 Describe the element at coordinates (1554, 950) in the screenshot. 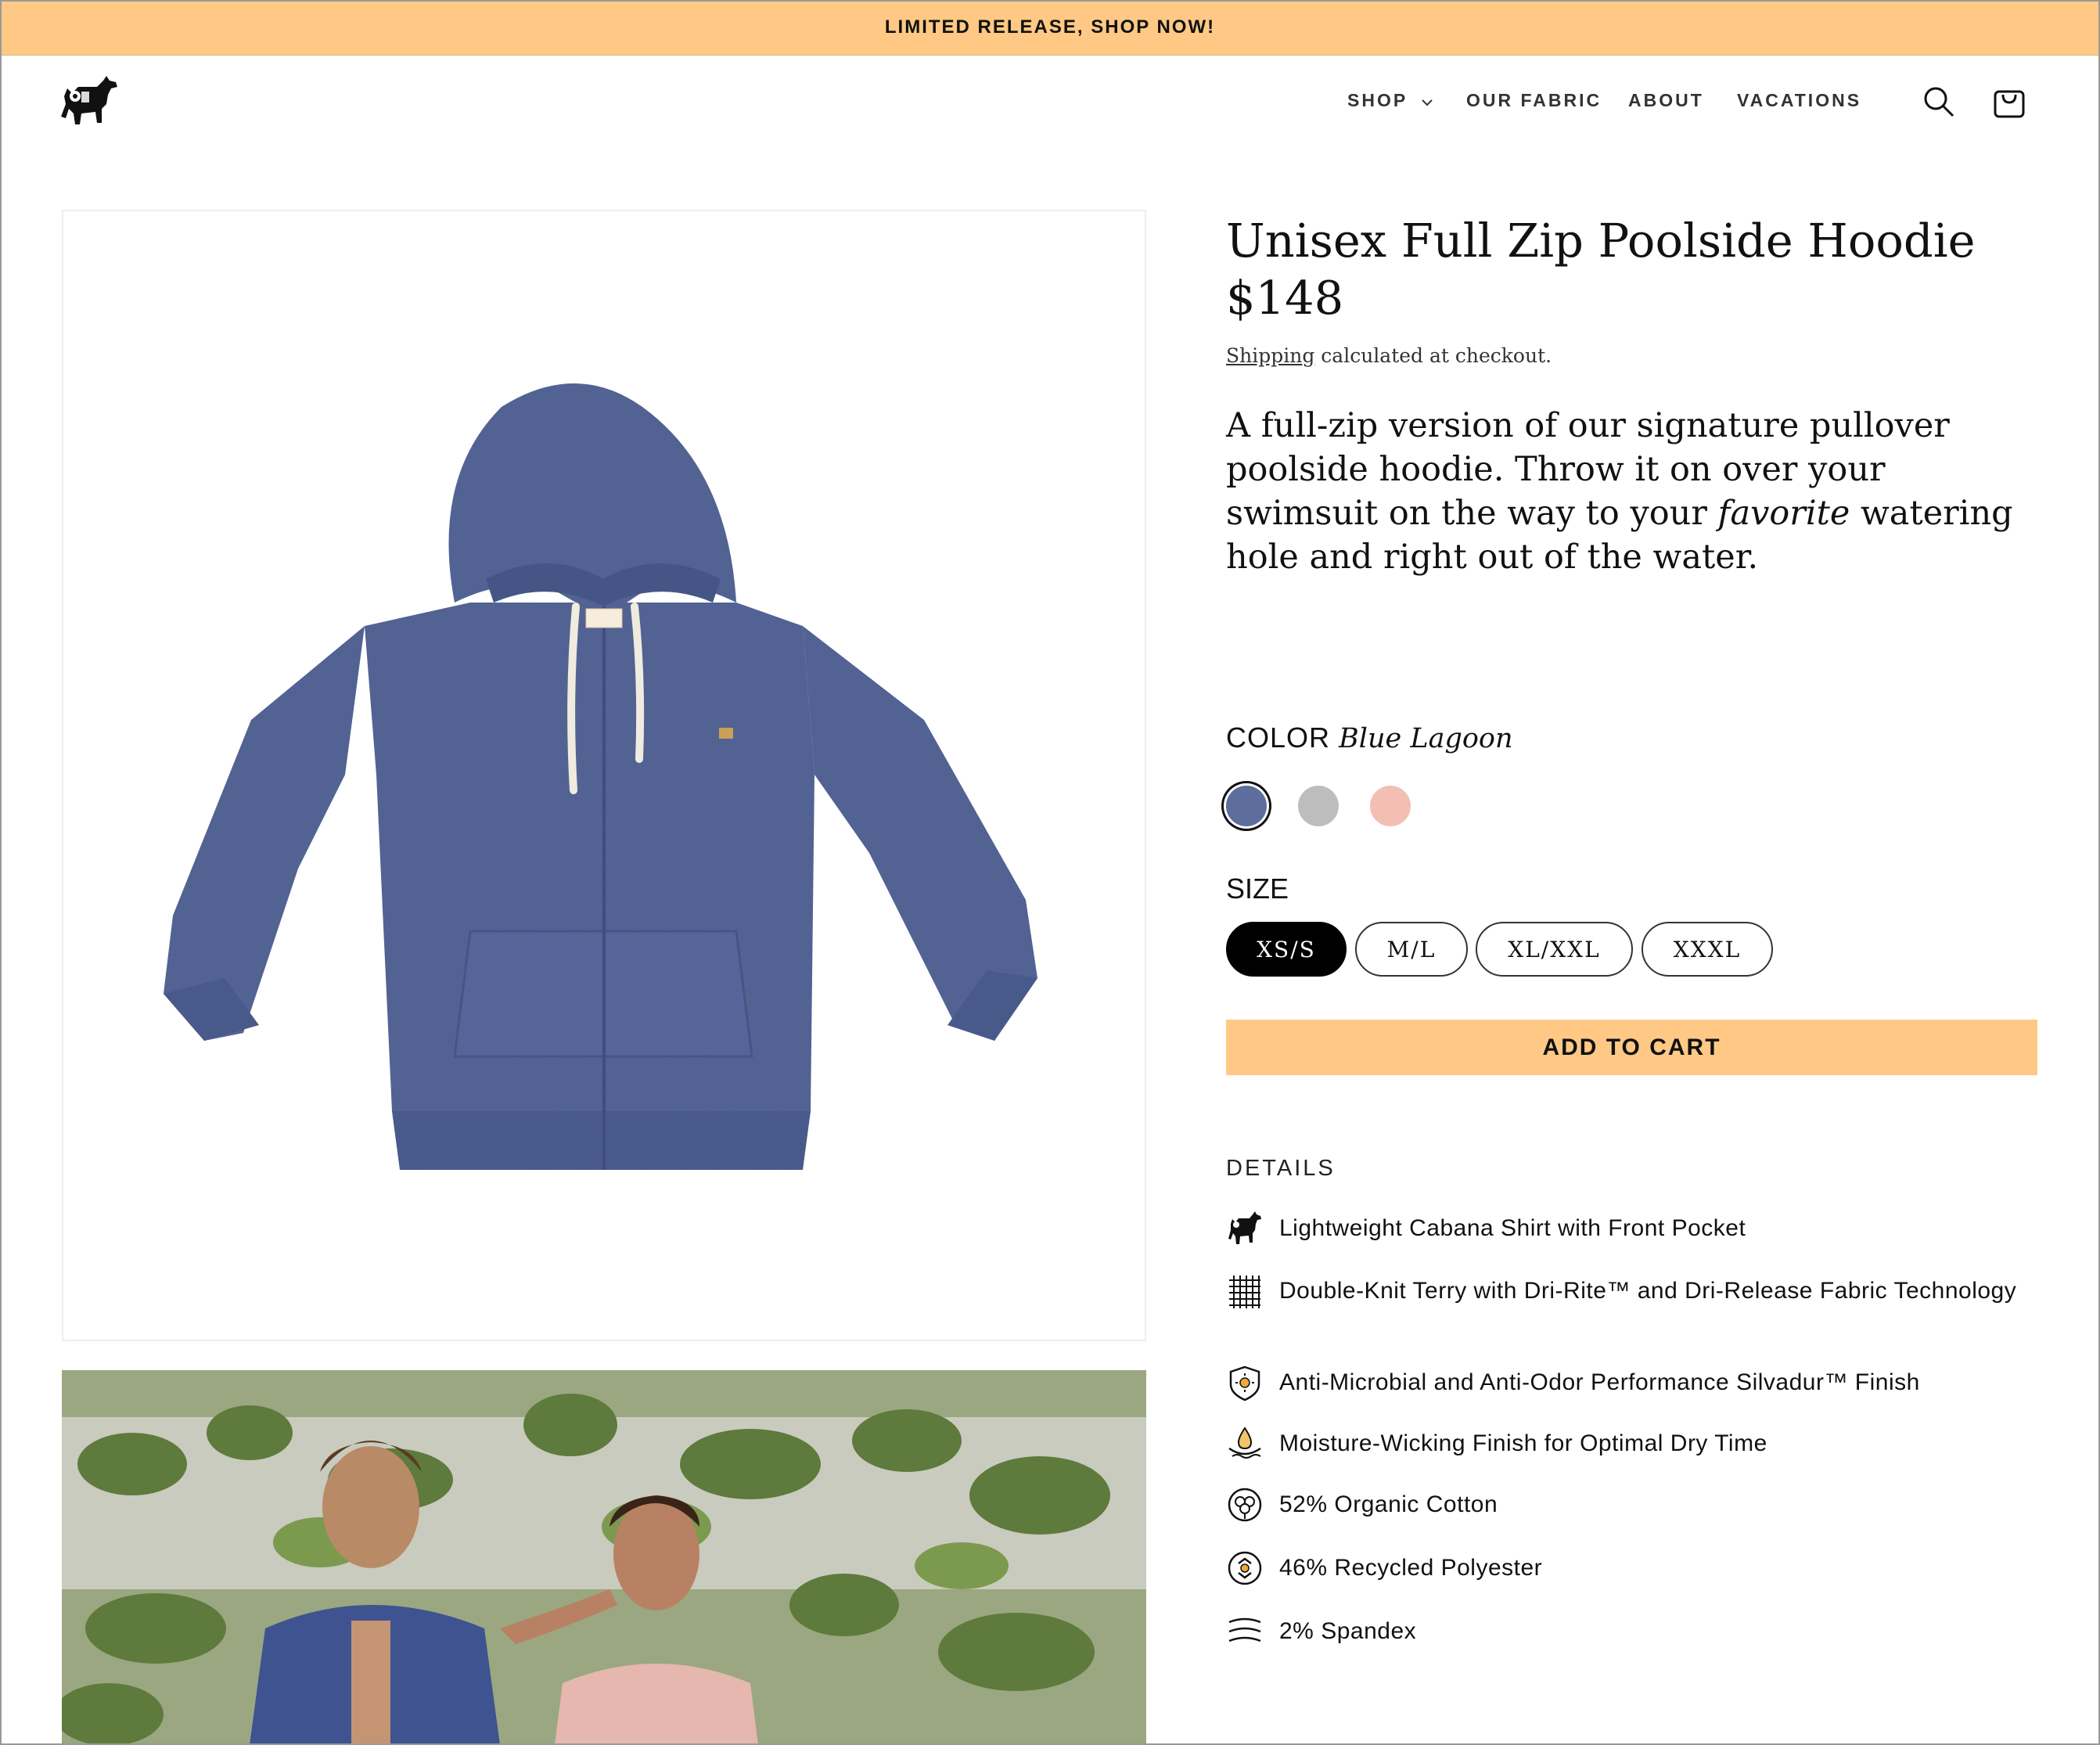

I see `size-option: XL/XXL` at that location.